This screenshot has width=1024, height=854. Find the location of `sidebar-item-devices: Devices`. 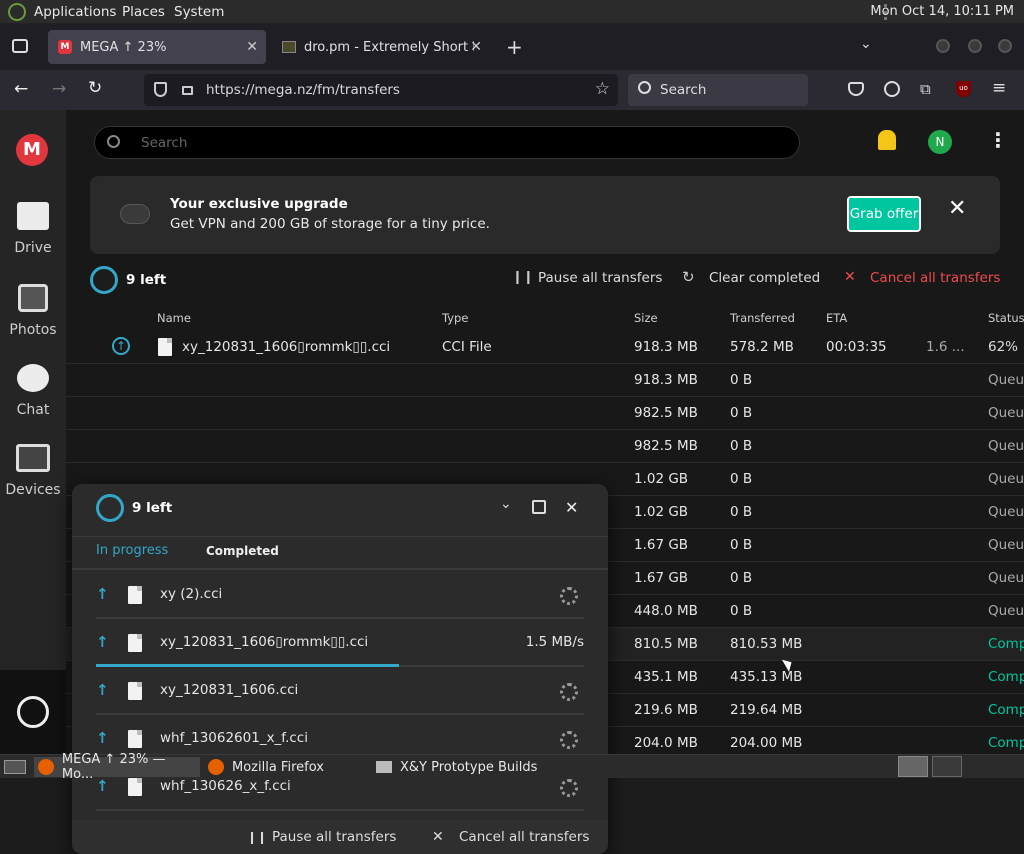

sidebar-item-devices: Devices is located at coordinates (33, 471).